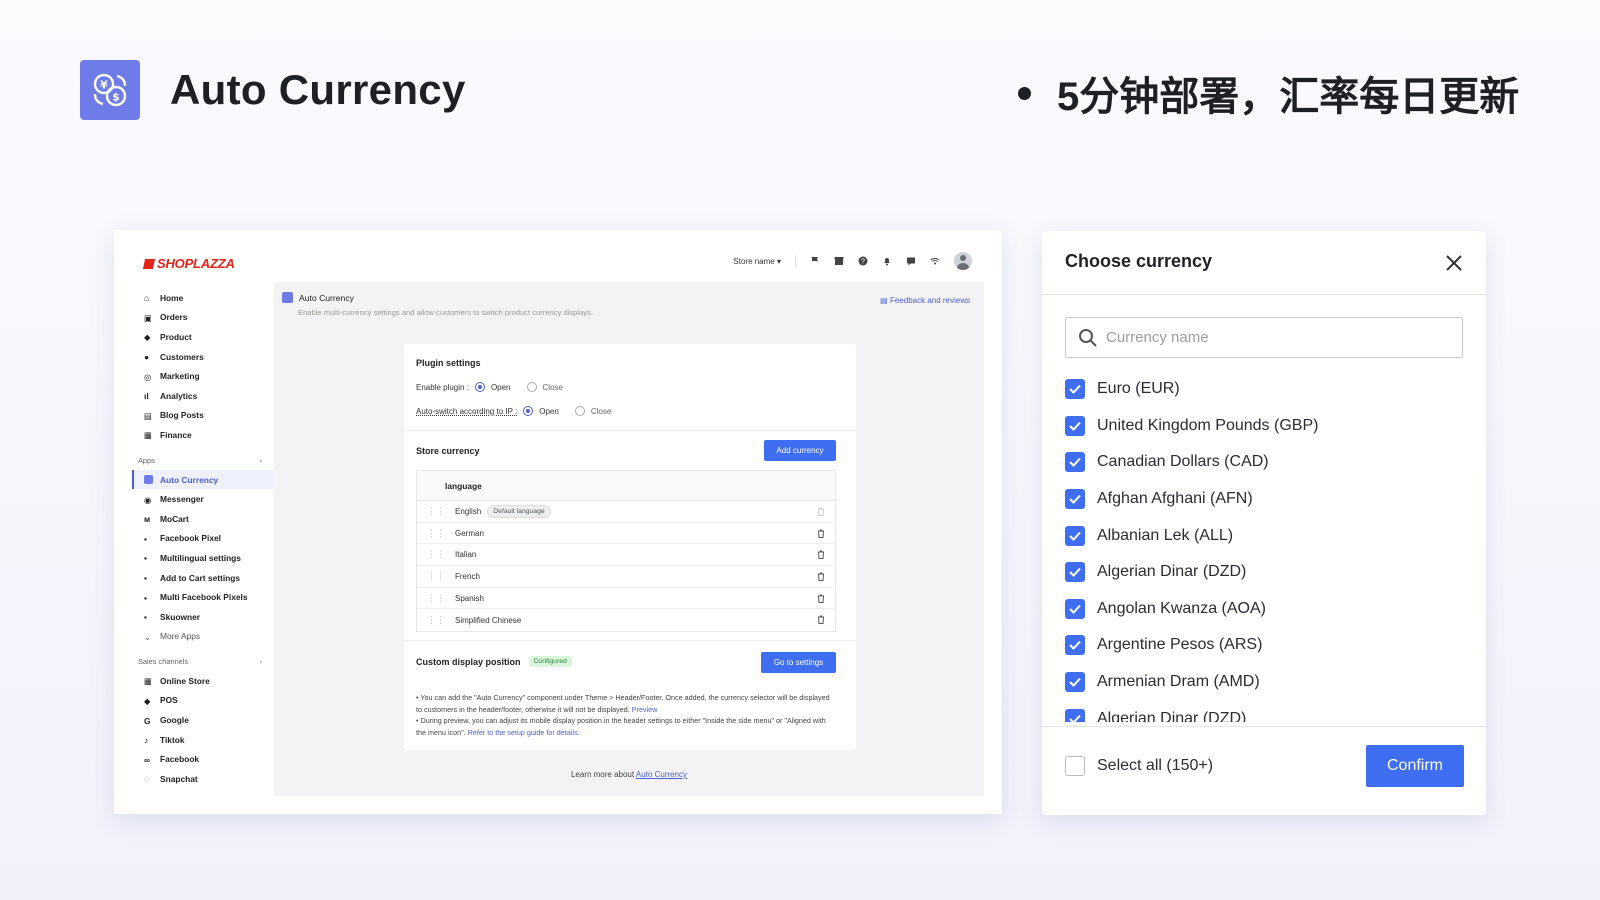  What do you see at coordinates (203, 337) in the screenshot?
I see `sidebar-item-product: ◆ Product` at bounding box center [203, 337].